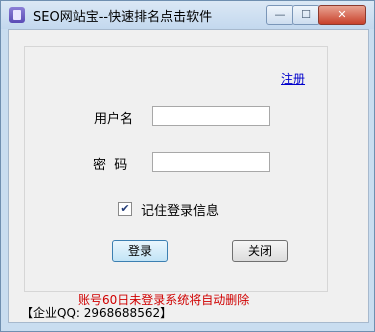 This screenshot has height=332, width=375. I want to click on password-input, so click(211, 162).